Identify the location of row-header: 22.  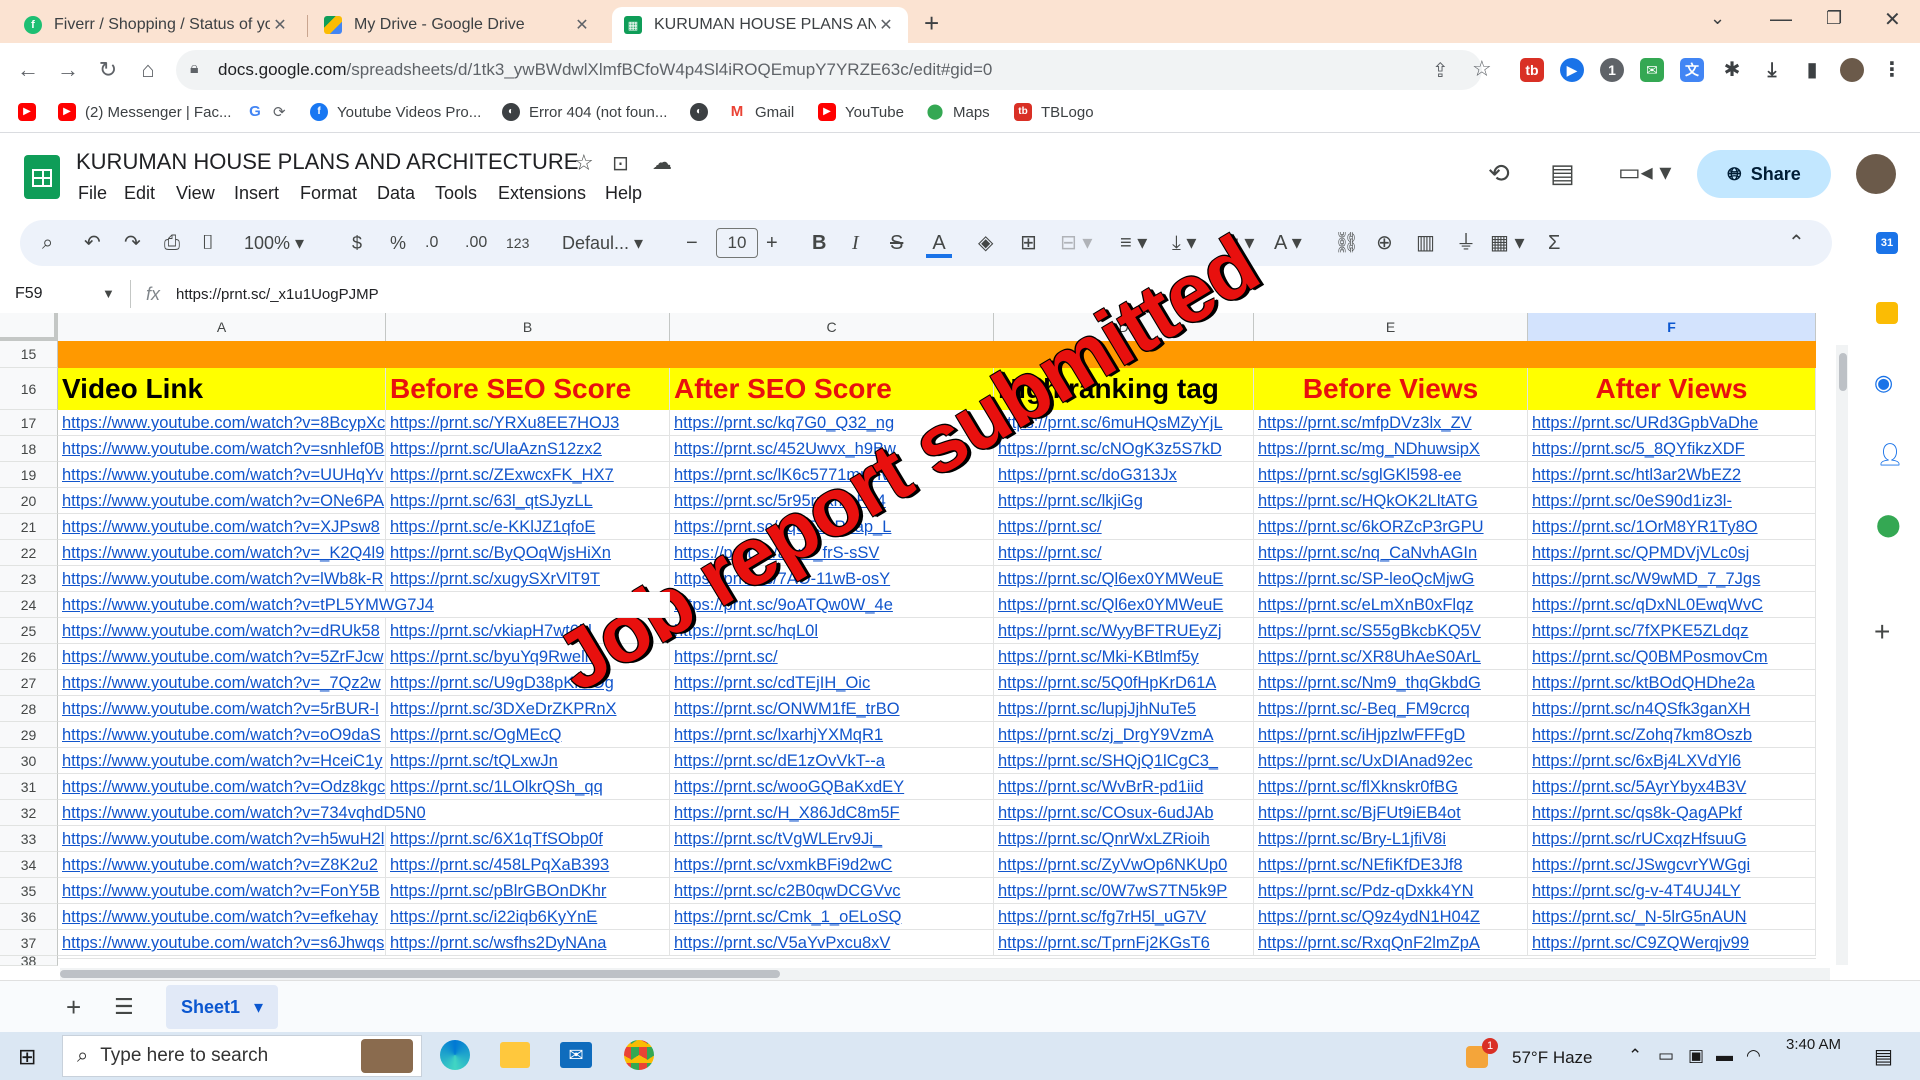
(29, 553).